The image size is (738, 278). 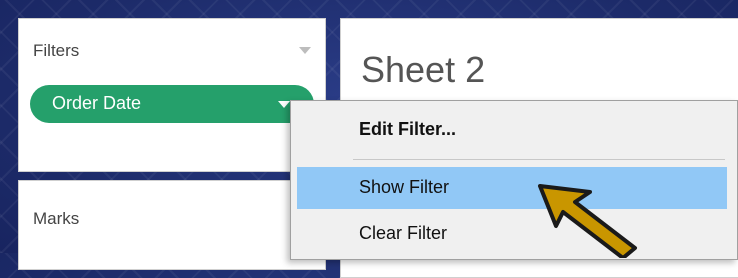 What do you see at coordinates (56, 218) in the screenshot?
I see `marks-title: Marks` at bounding box center [56, 218].